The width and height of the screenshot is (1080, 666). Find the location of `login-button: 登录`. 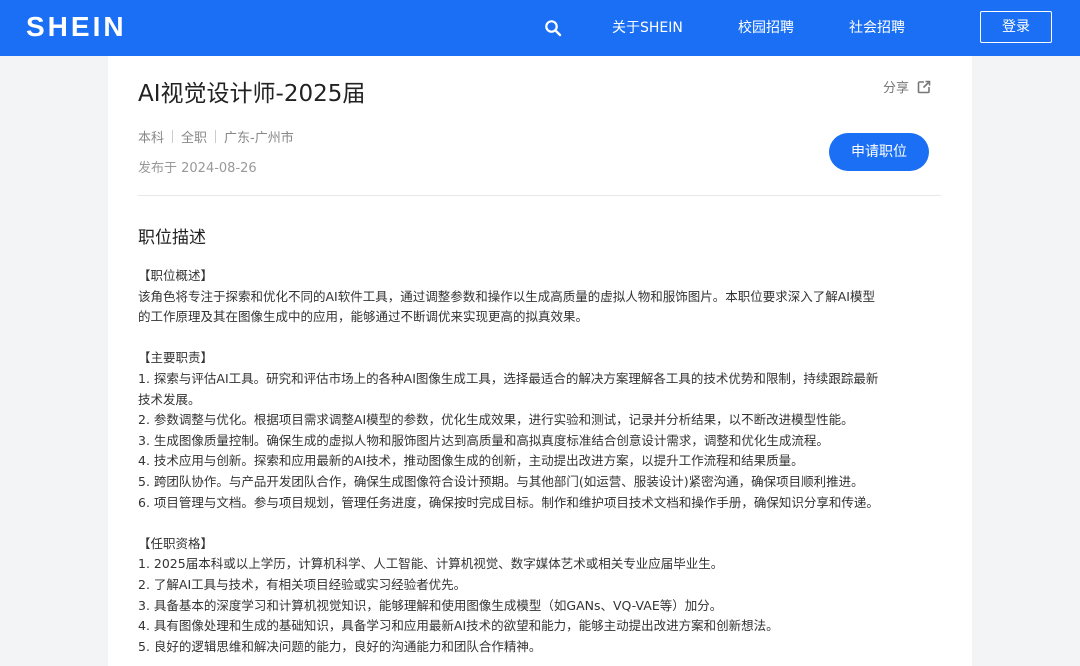

login-button: 登录 is located at coordinates (1016, 27).